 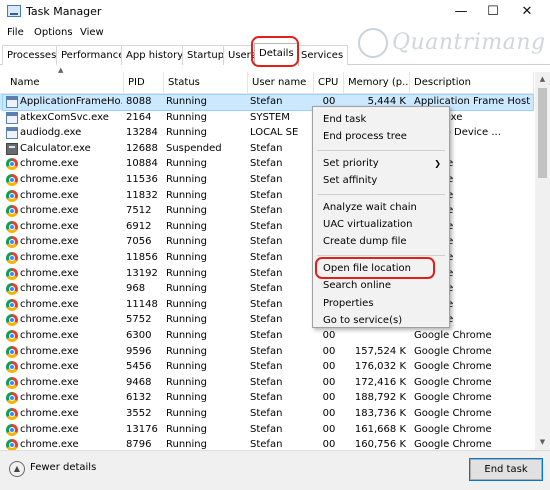 What do you see at coordinates (267, 118) in the screenshot?
I see `table-row: atkexComSvc.exe2164RunningSYSTEMmSvc.exe` at bounding box center [267, 118].